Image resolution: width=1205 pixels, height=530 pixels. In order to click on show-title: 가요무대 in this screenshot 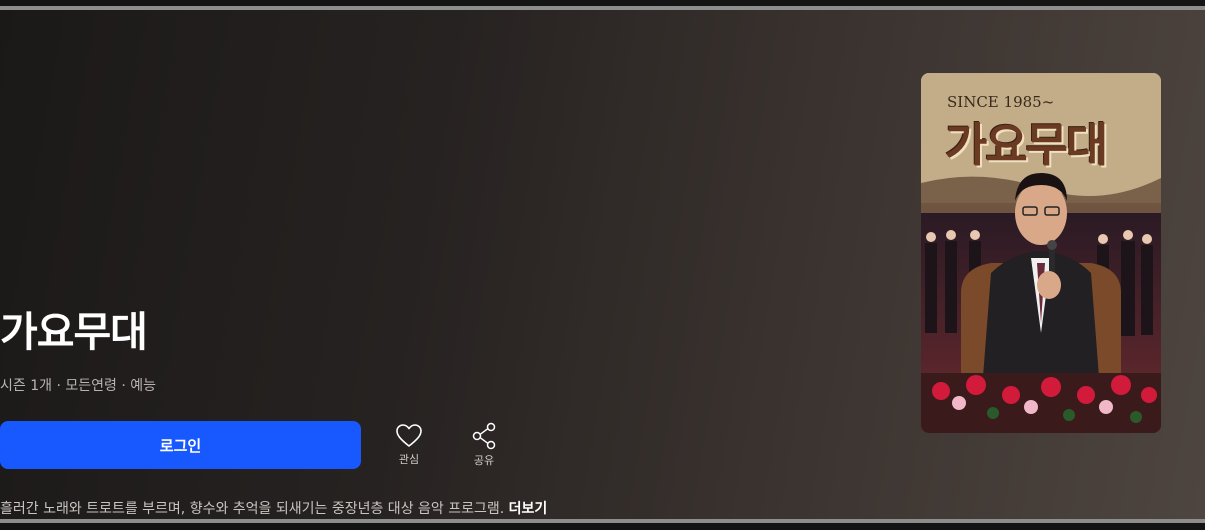, I will do `click(74, 332)`.